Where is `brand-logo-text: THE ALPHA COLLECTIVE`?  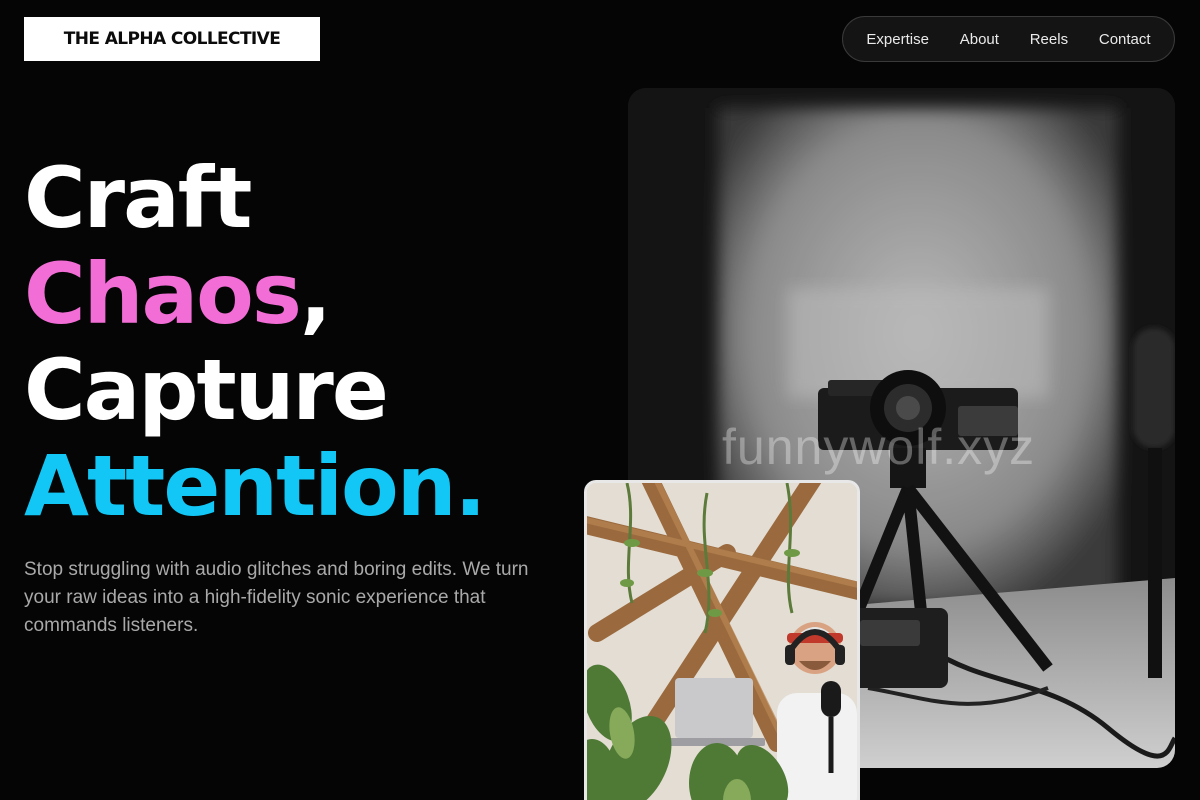
brand-logo-text: THE ALPHA COLLECTIVE is located at coordinates (172, 39).